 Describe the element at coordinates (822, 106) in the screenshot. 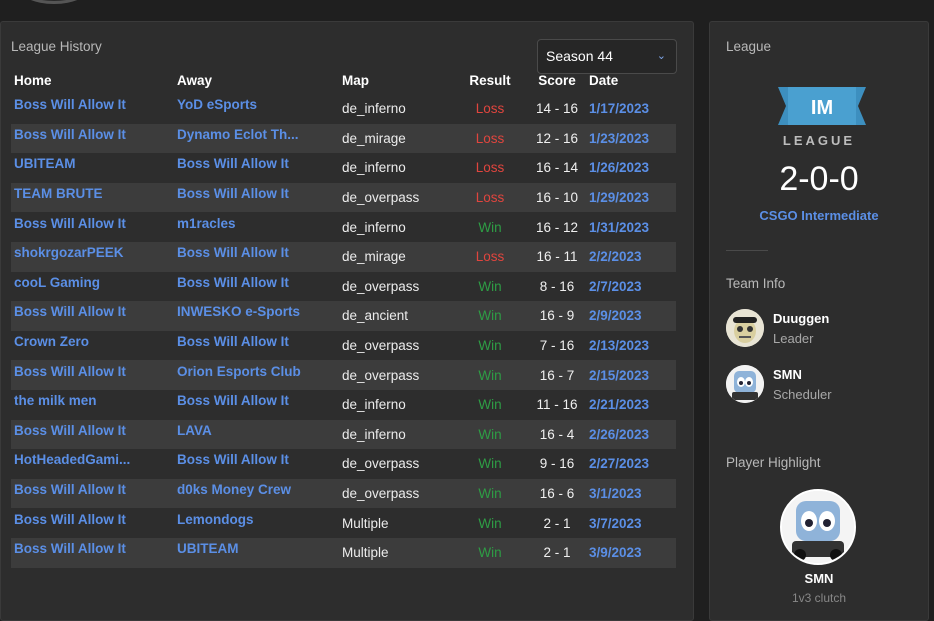

I see `league-logo: IM` at that location.